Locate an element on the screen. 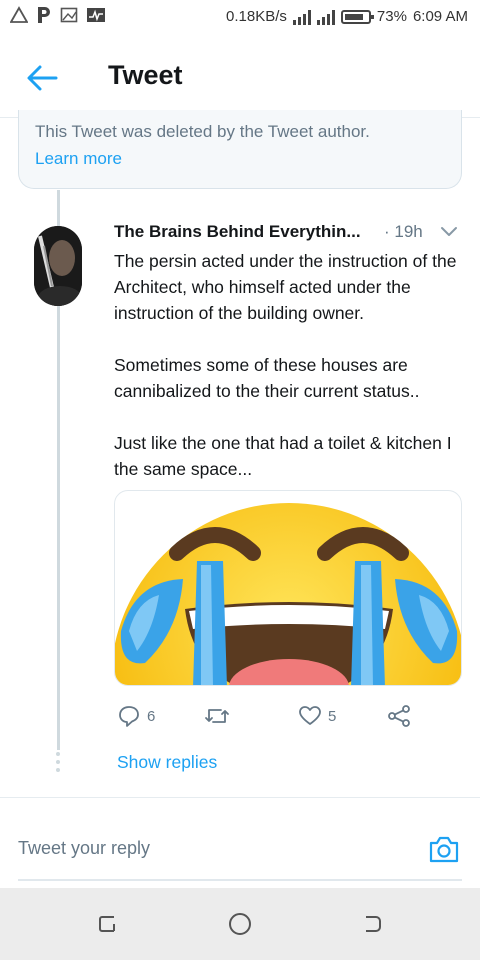 Image resolution: width=480 pixels, height=960 pixels. retweet-button is located at coordinates (220, 716).